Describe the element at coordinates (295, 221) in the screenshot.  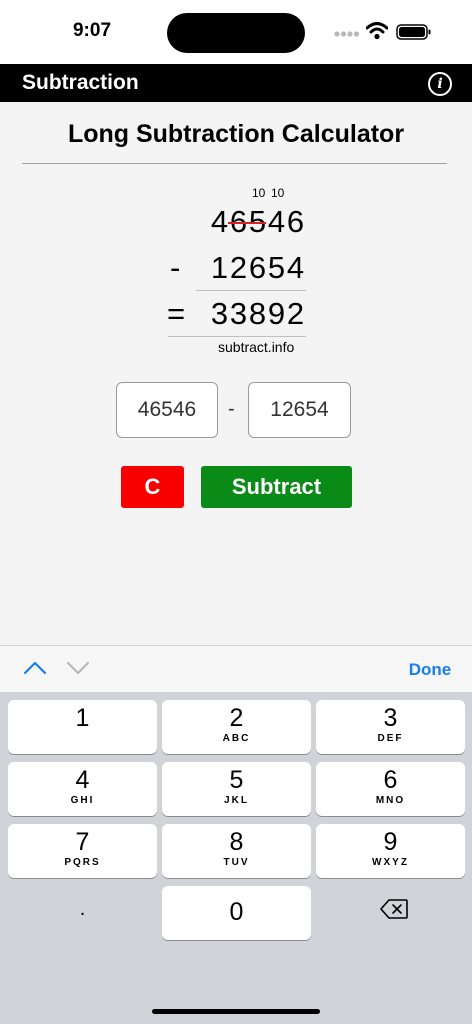
I see `minuend-digit: 6` at that location.